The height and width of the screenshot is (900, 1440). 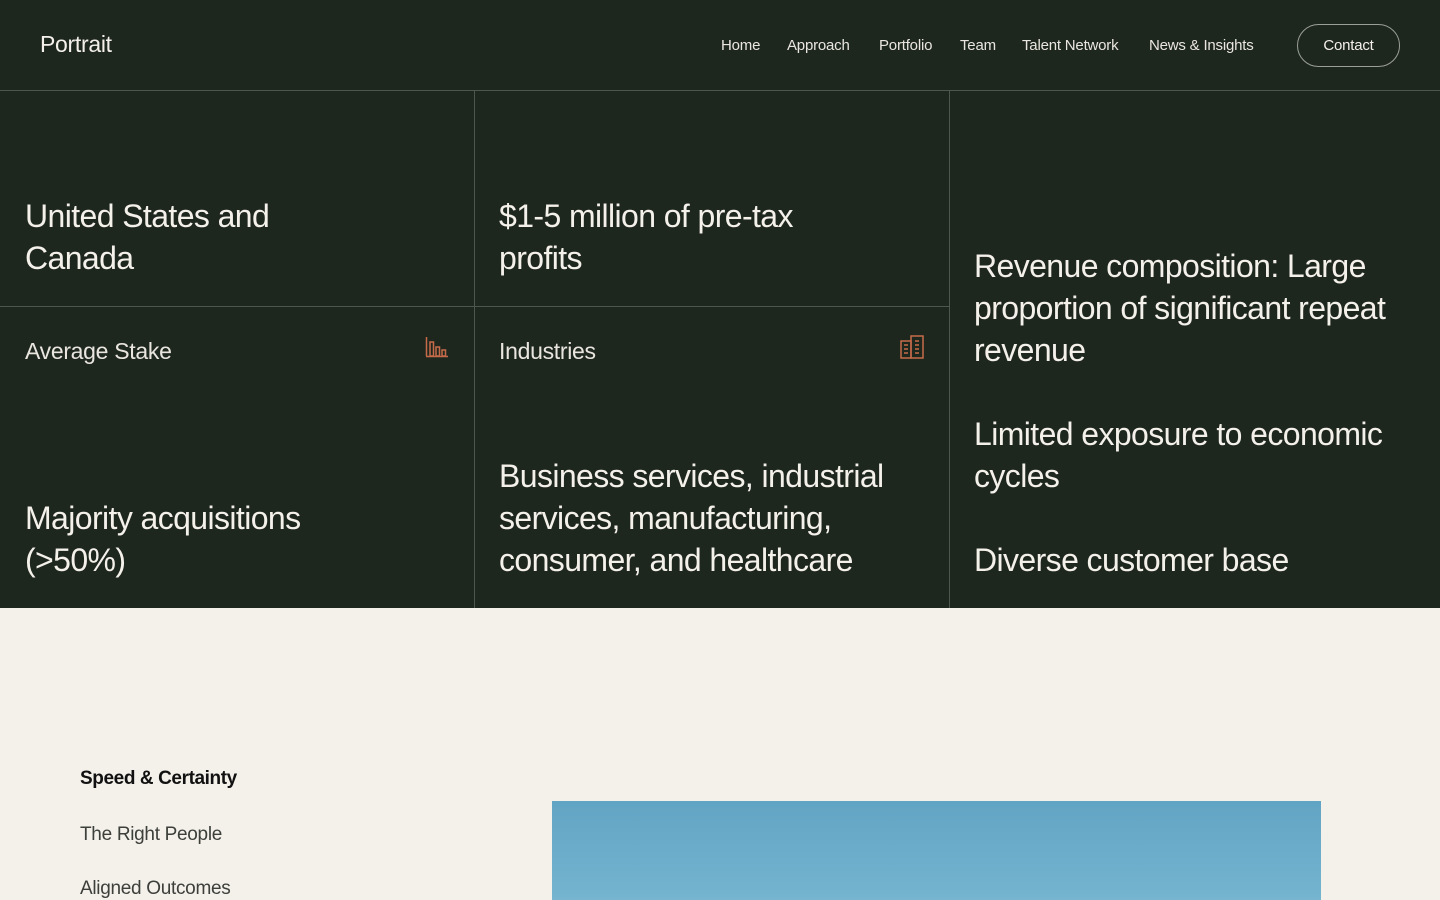 I want to click on nav-news-insights: News & Insights, so click(x=1201, y=45).